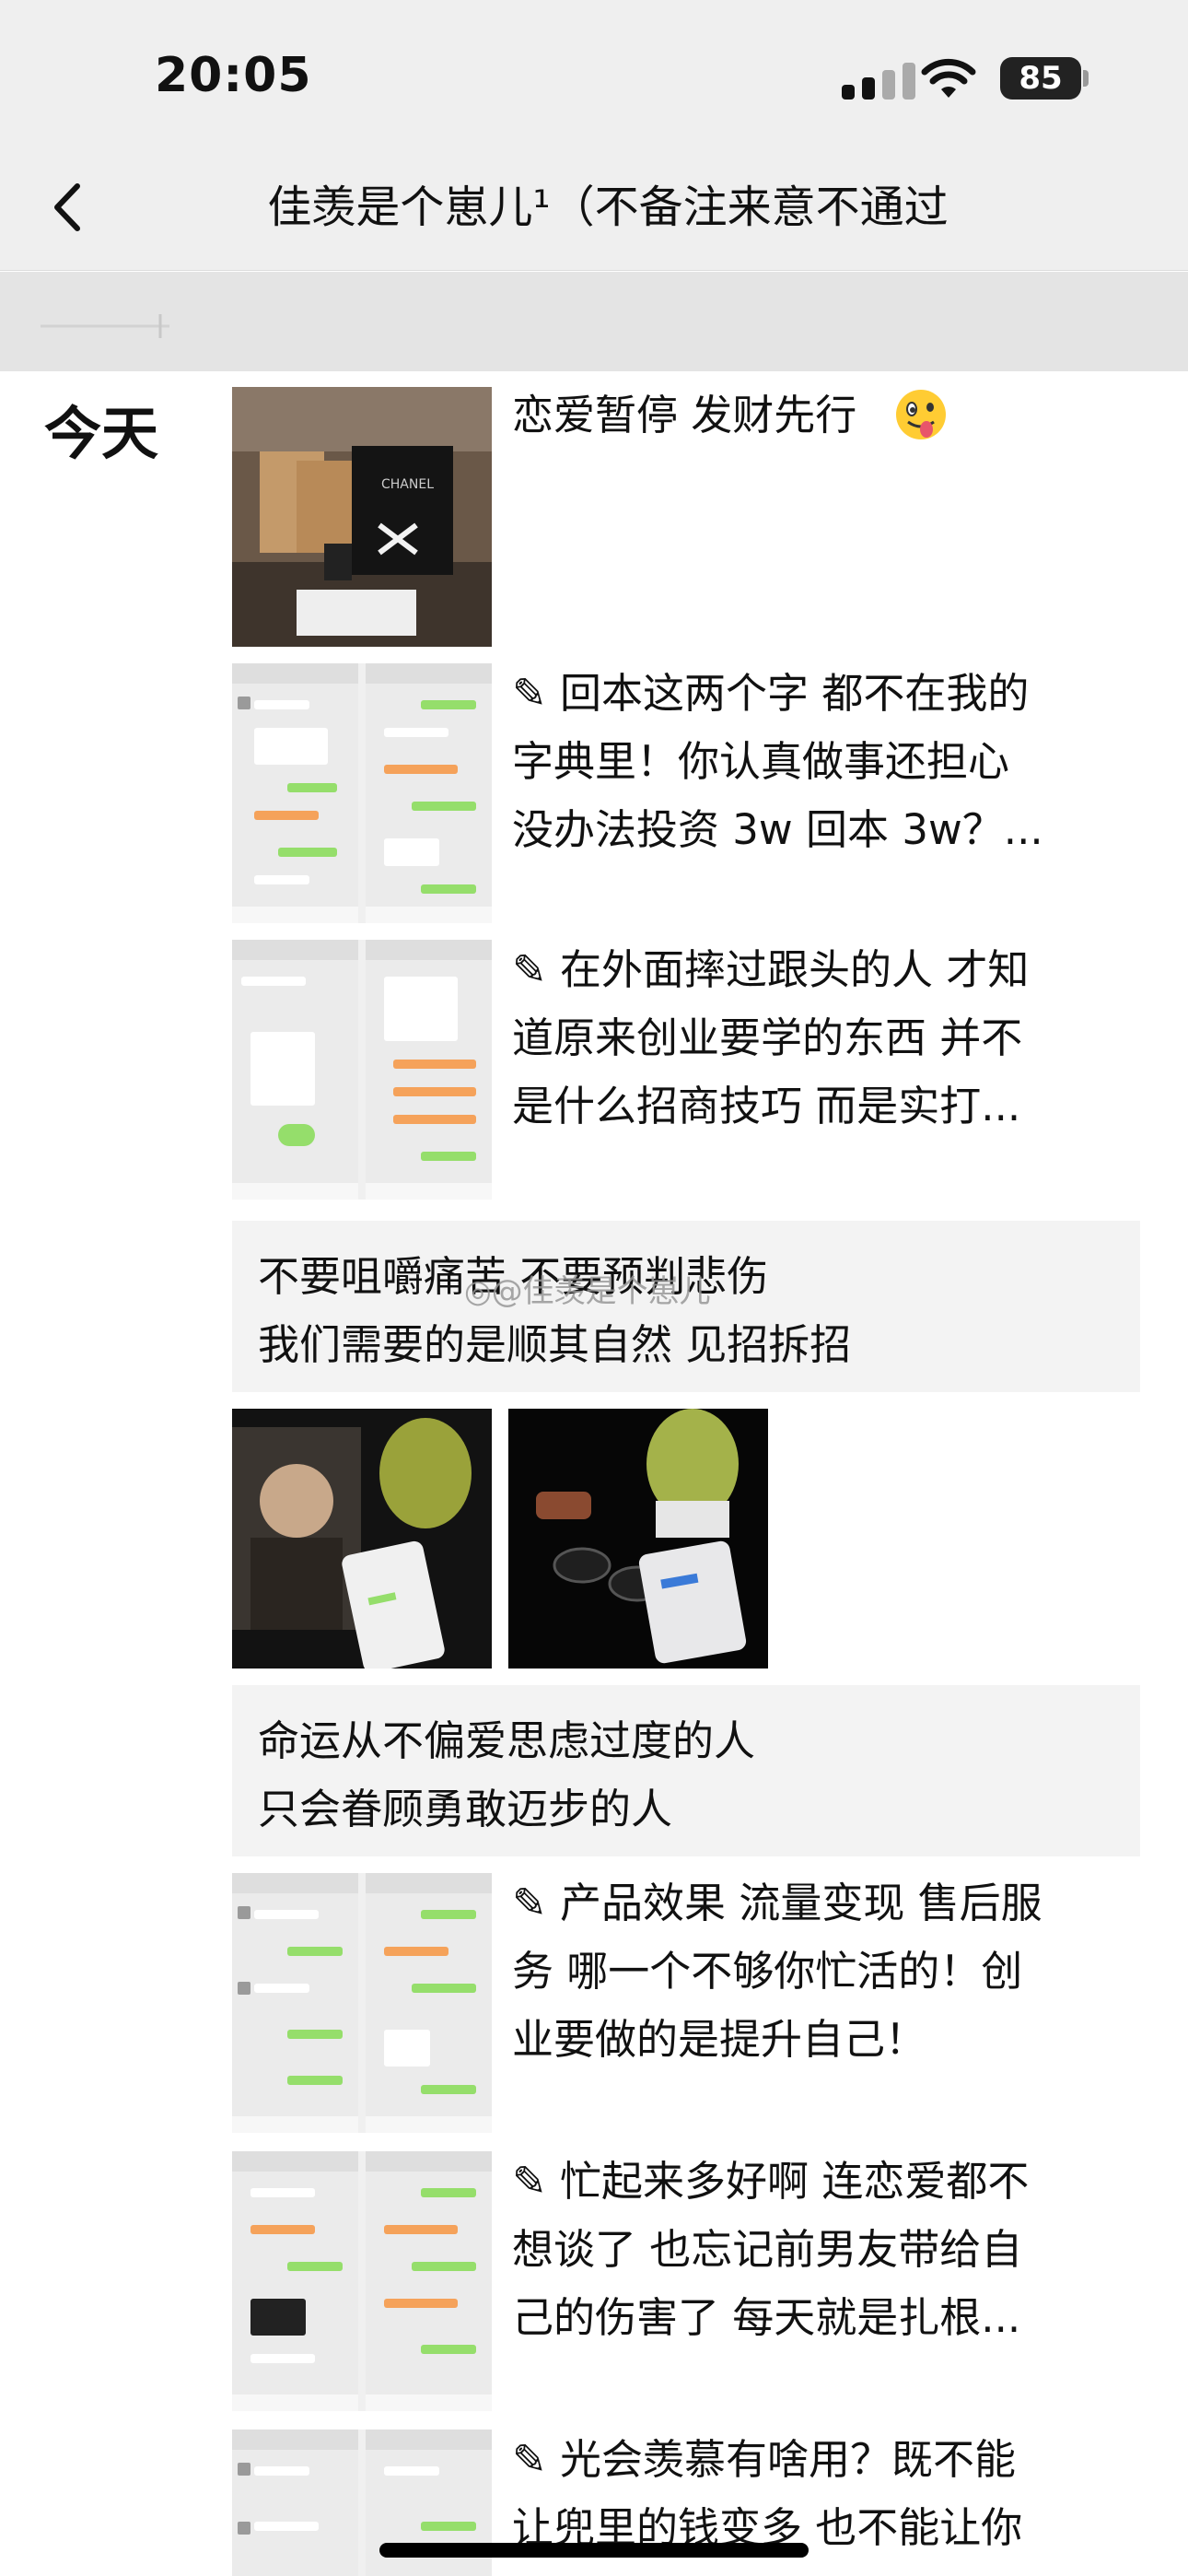  I want to click on post-photo-magazine, so click(362, 1539).